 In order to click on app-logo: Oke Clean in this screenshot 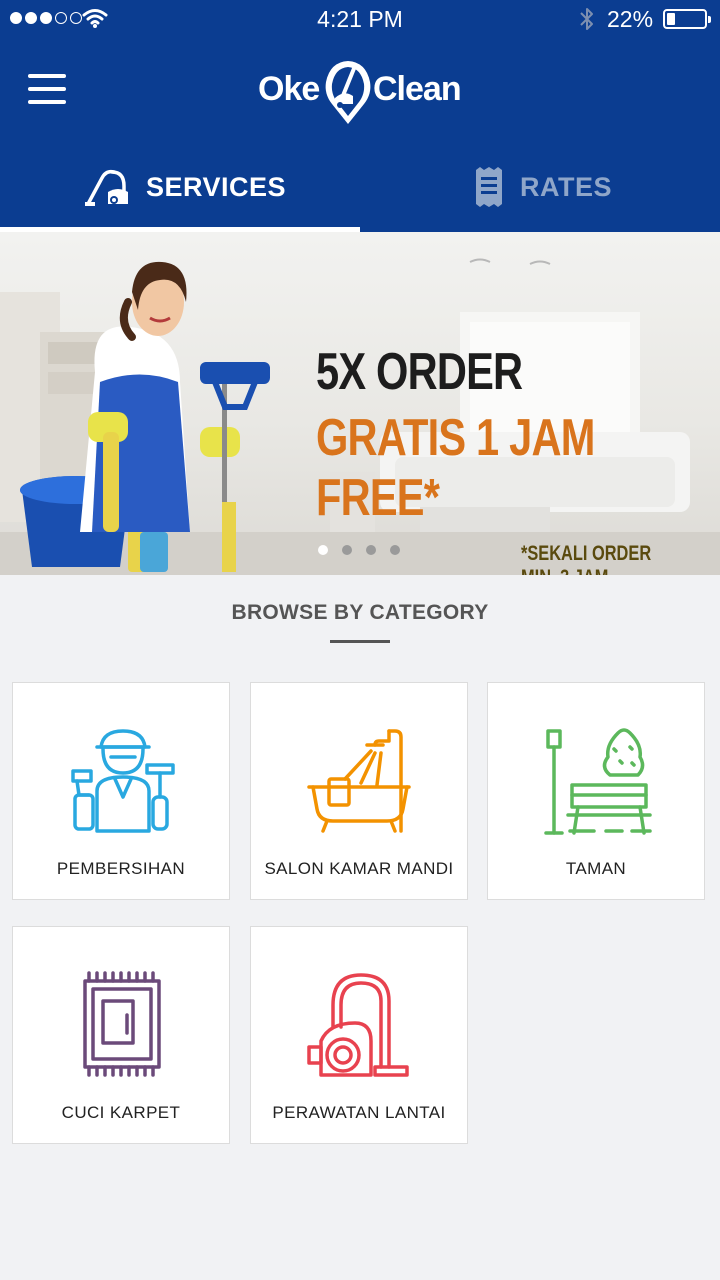, I will do `click(361, 92)`.